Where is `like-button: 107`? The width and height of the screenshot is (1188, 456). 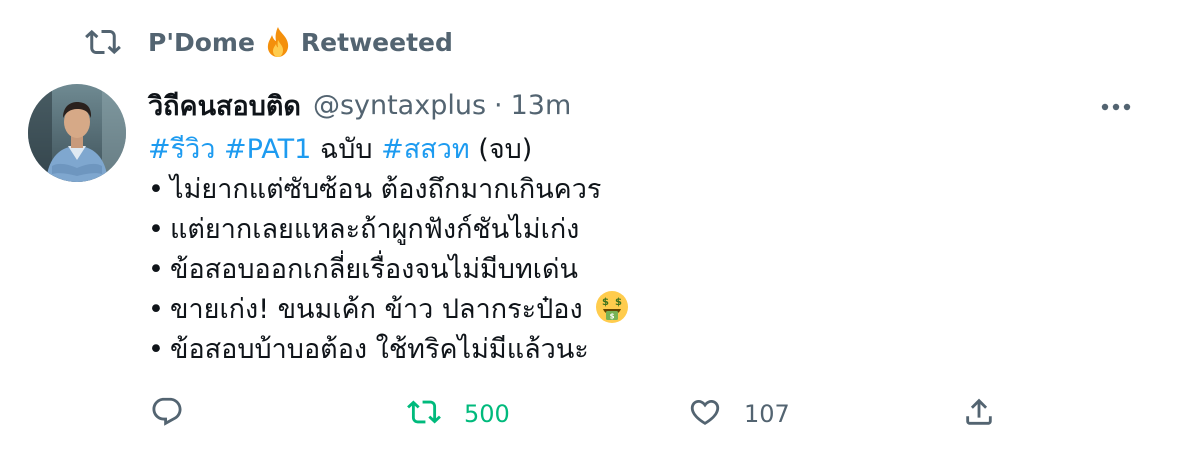
like-button: 107 is located at coordinates (739, 414).